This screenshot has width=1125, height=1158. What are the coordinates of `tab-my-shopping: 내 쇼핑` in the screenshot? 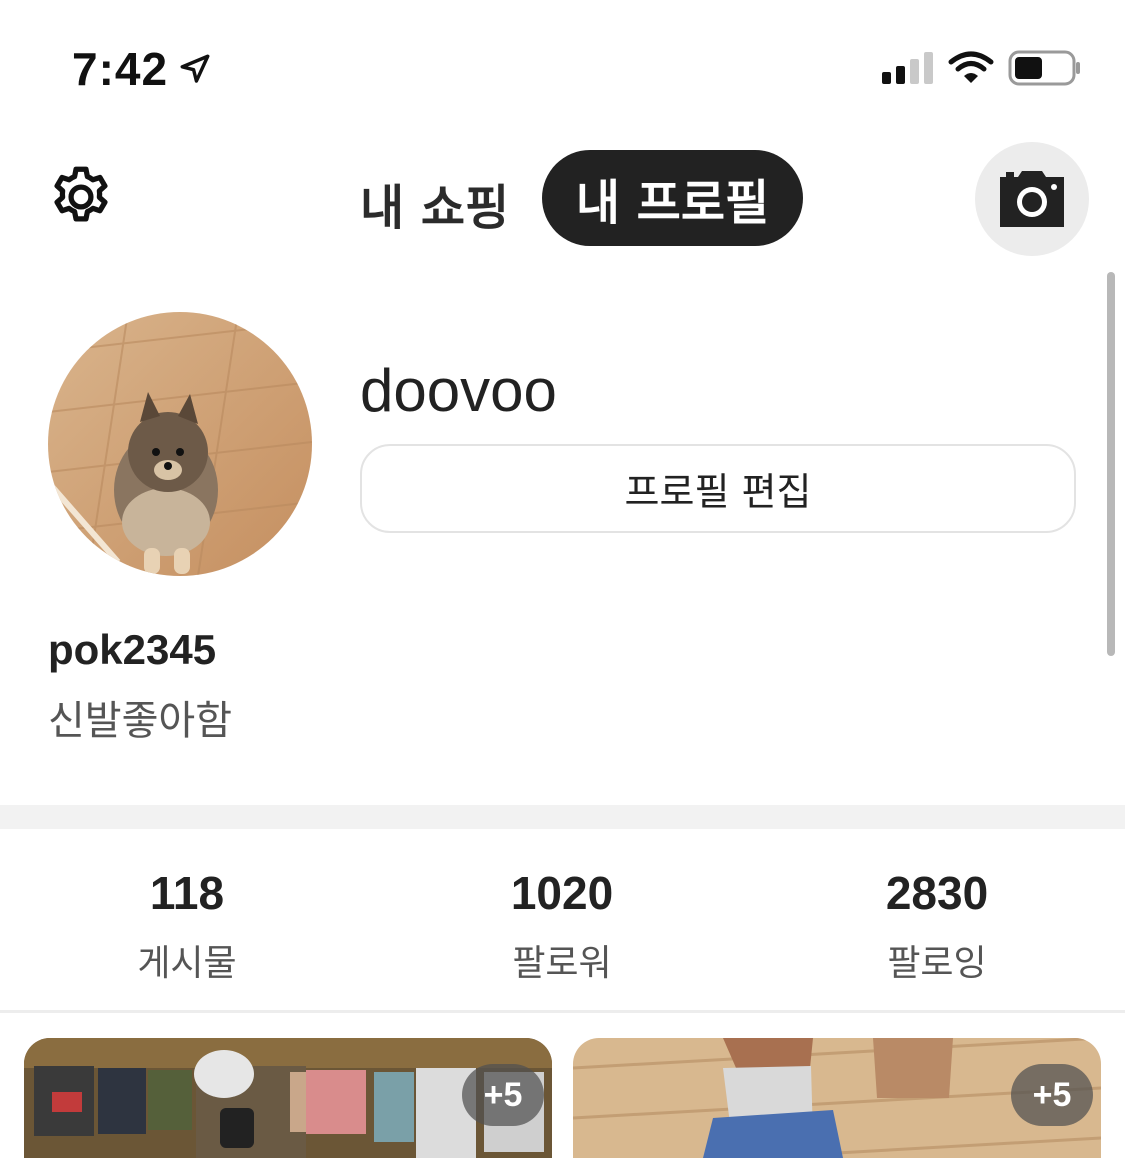 It's located at (434, 203).